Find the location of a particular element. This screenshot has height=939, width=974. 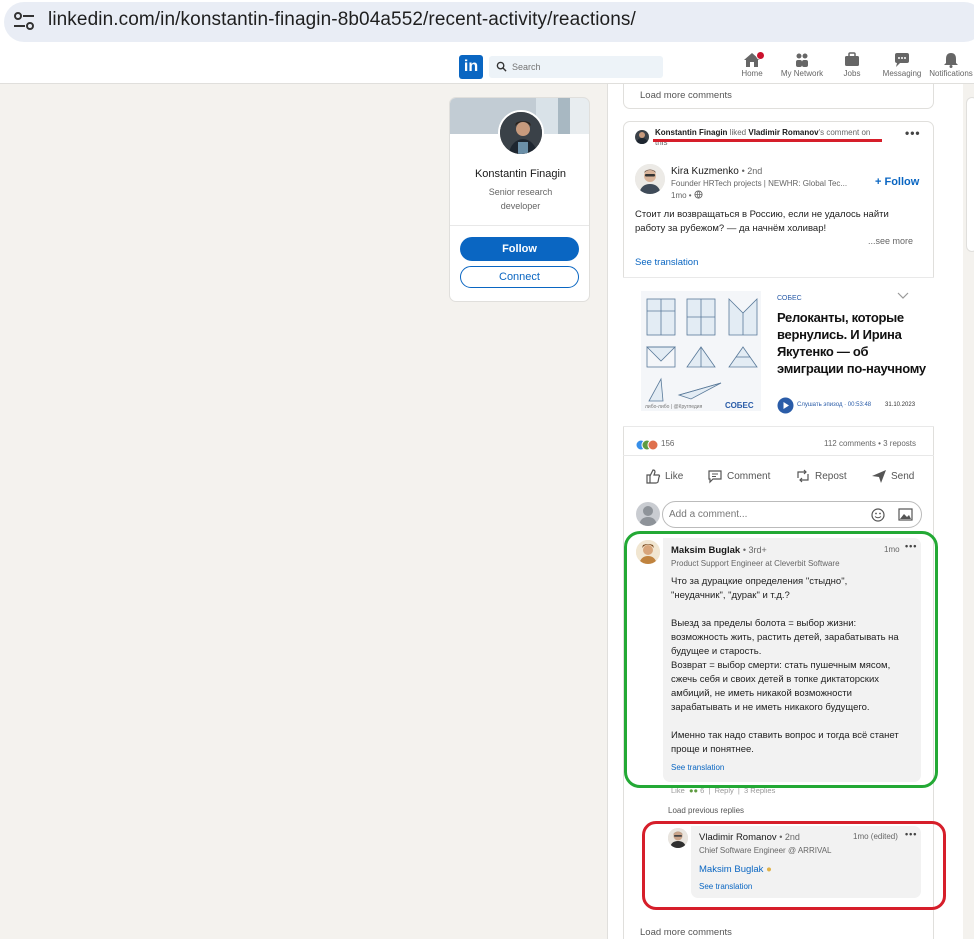

reaction-icons is located at coordinates (648, 444).